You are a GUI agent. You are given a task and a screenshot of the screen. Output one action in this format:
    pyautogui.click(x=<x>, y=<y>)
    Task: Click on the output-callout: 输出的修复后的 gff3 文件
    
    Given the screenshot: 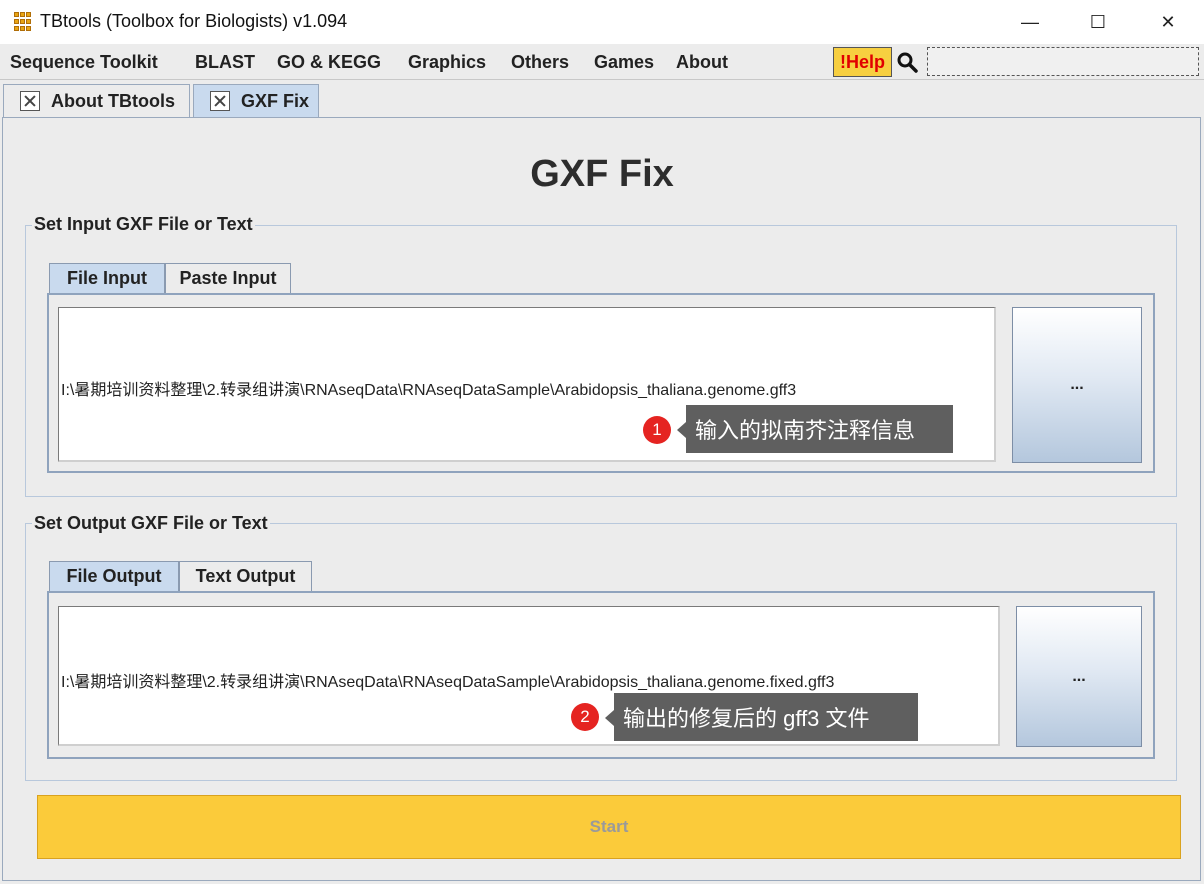 What is the action you would take?
    pyautogui.click(x=761, y=717)
    